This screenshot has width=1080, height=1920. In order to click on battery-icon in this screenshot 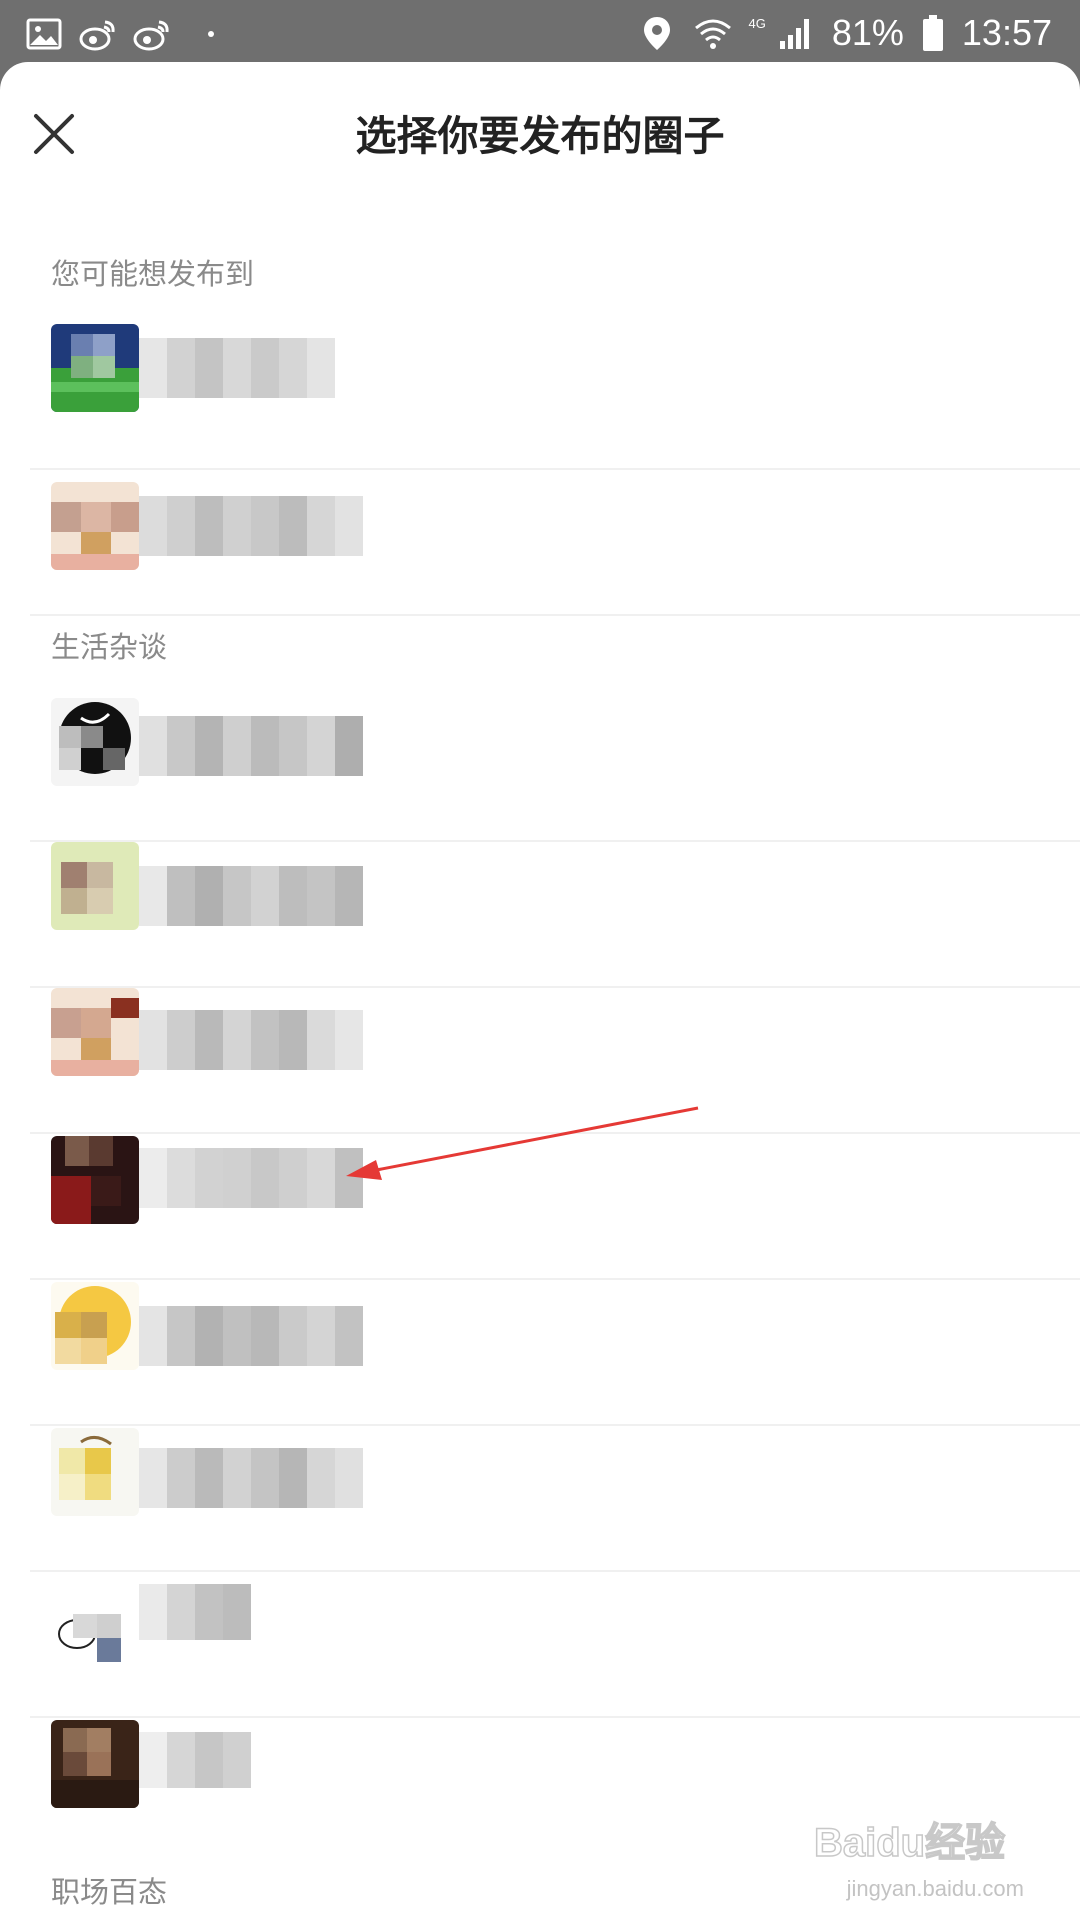, I will do `click(933, 33)`.